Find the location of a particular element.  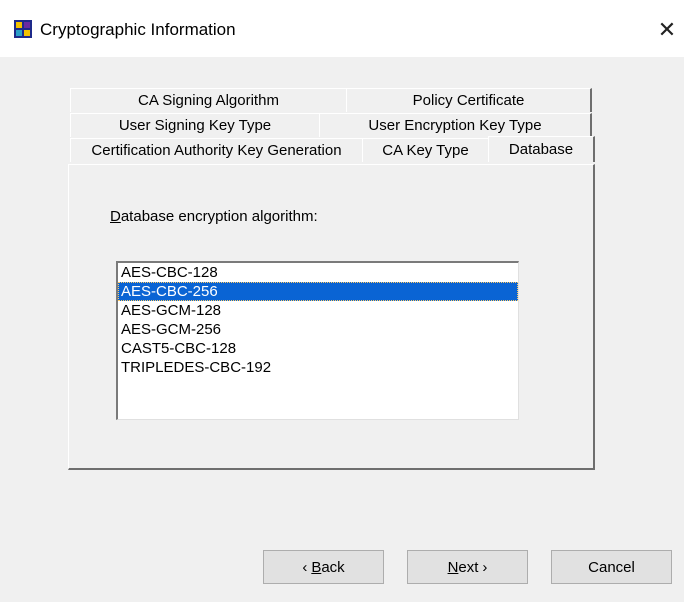

close-icon: ✕ is located at coordinates (667, 30).